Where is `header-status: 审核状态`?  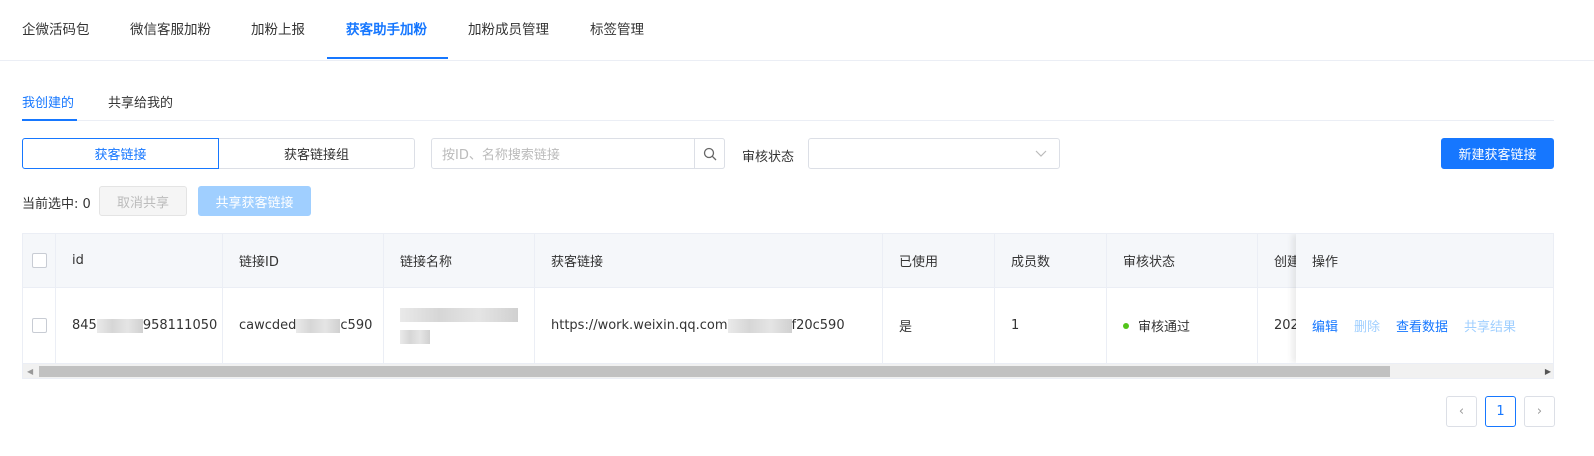
header-status: 审核状态 is located at coordinates (1182, 261).